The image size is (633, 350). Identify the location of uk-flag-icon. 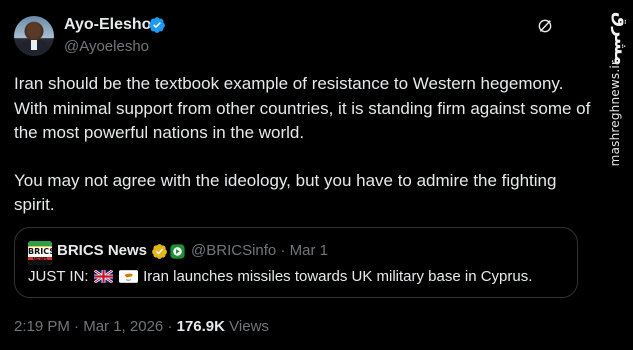
(103, 276).